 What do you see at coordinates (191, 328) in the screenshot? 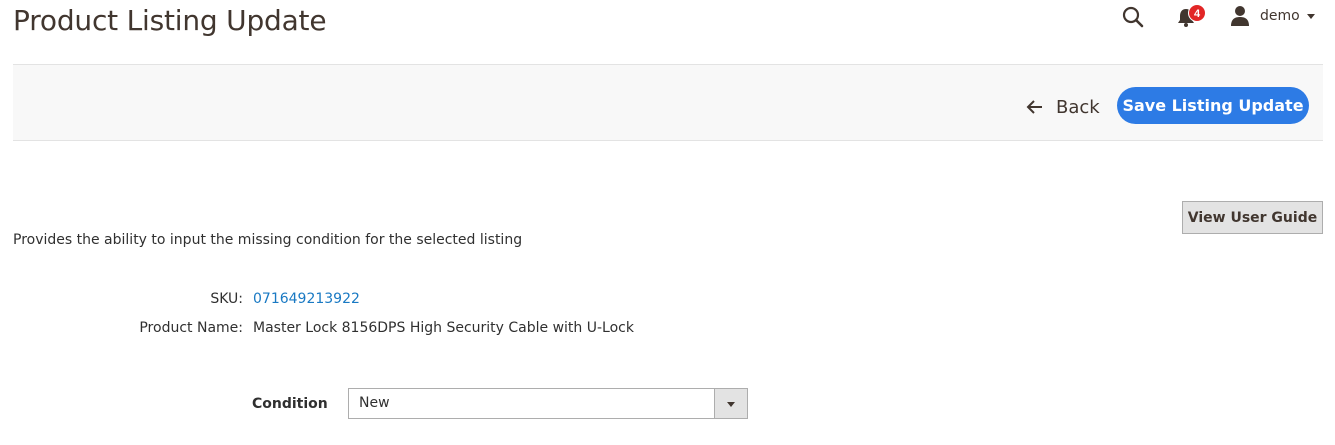
I see `product-name-label: Product Name:` at bounding box center [191, 328].